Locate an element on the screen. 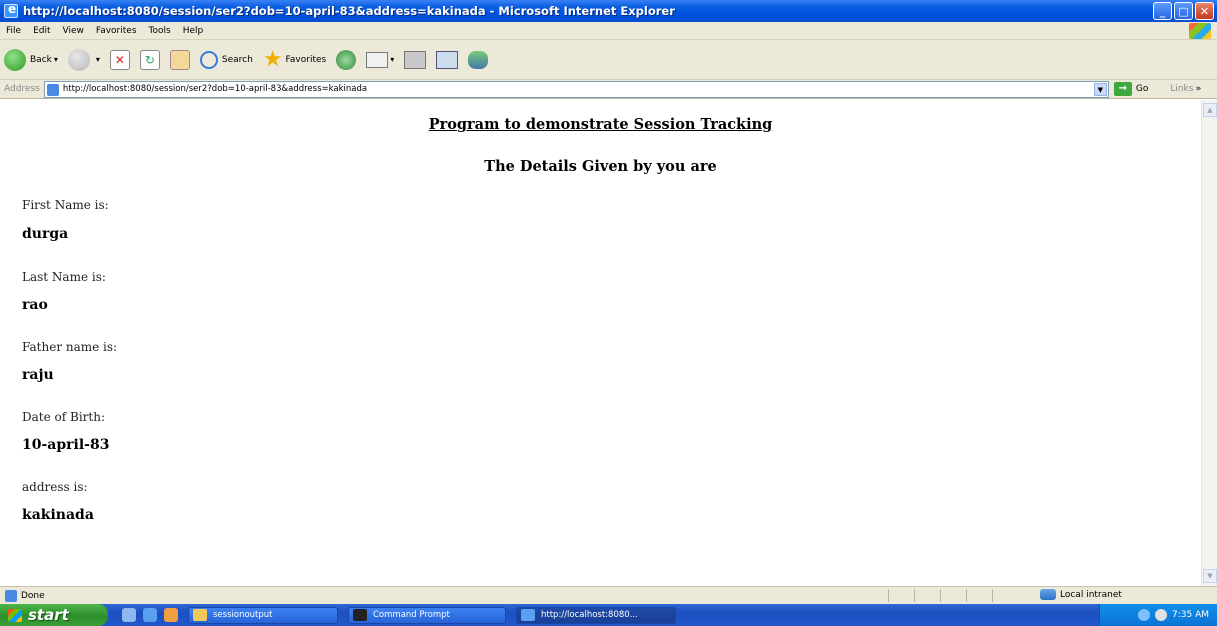 This screenshot has height=626, width=1217. mail-button: ▾ is located at coordinates (380, 59).